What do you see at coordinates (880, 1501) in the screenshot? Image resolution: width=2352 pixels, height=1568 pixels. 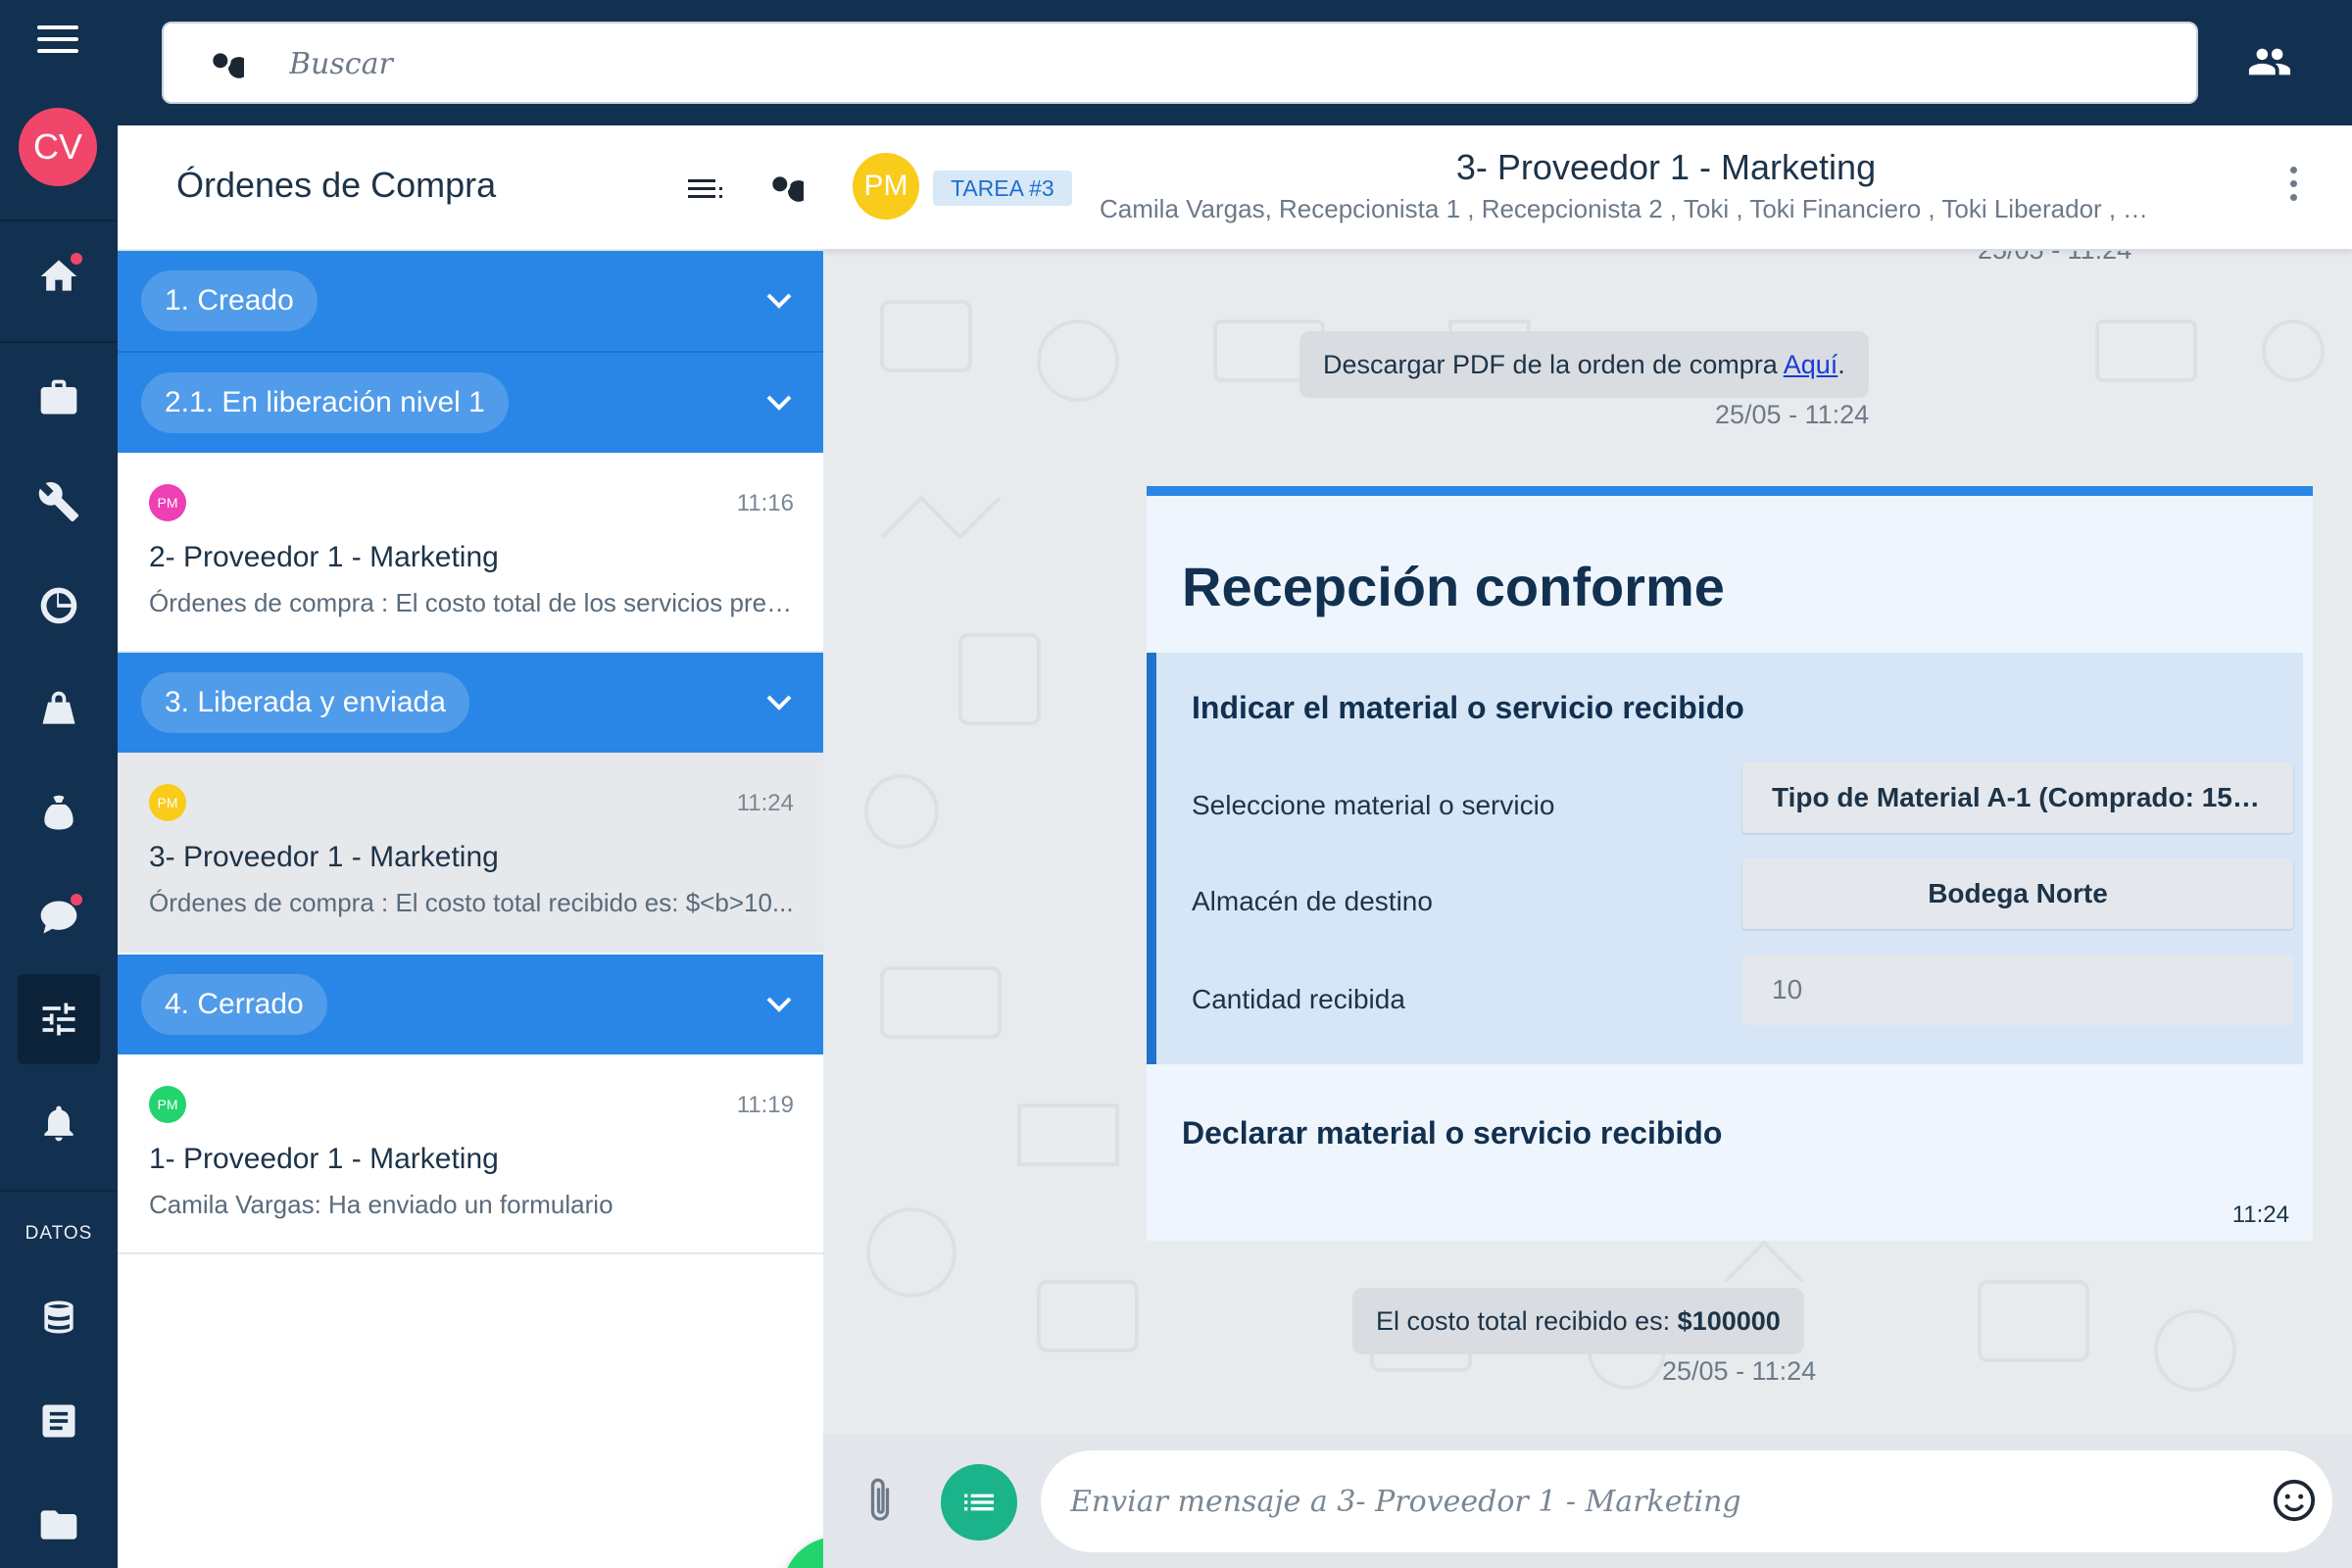 I see `attach-icon` at bounding box center [880, 1501].